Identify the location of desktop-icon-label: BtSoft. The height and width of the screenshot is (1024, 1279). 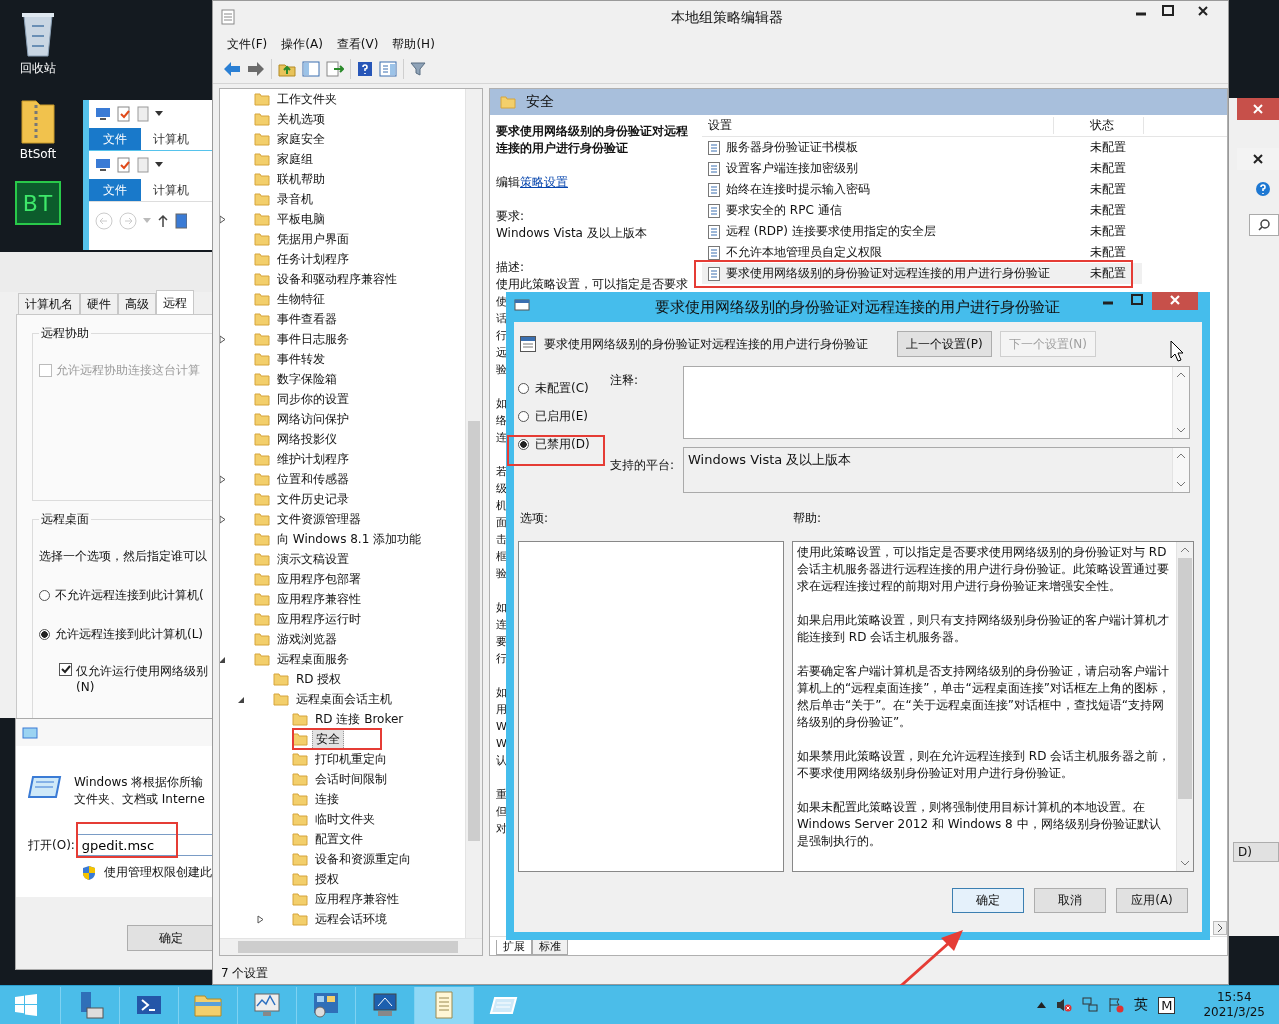
(38, 154).